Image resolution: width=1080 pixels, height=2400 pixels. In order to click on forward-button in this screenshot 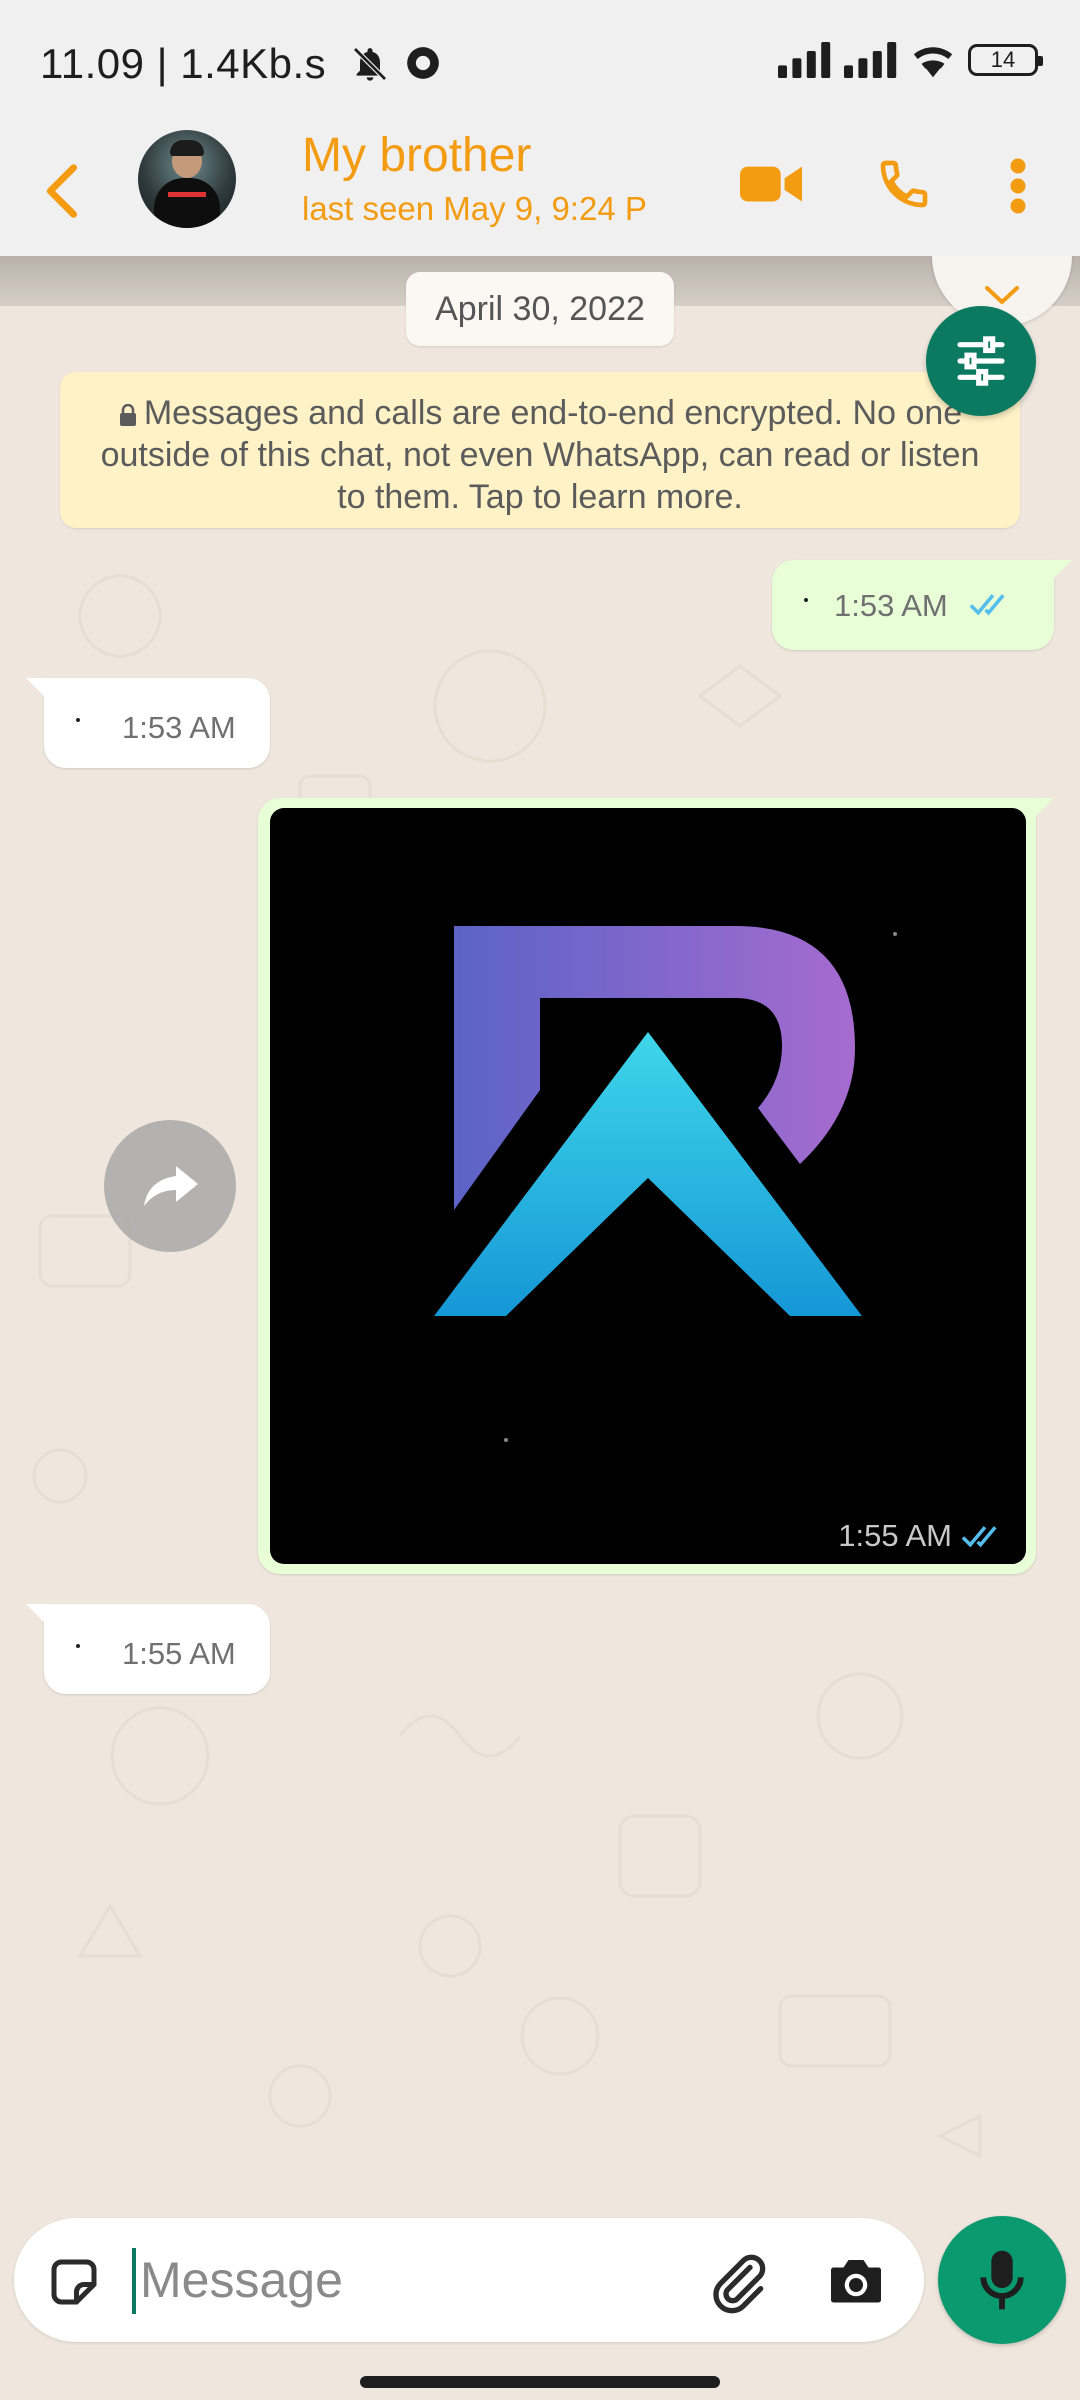, I will do `click(170, 1186)`.